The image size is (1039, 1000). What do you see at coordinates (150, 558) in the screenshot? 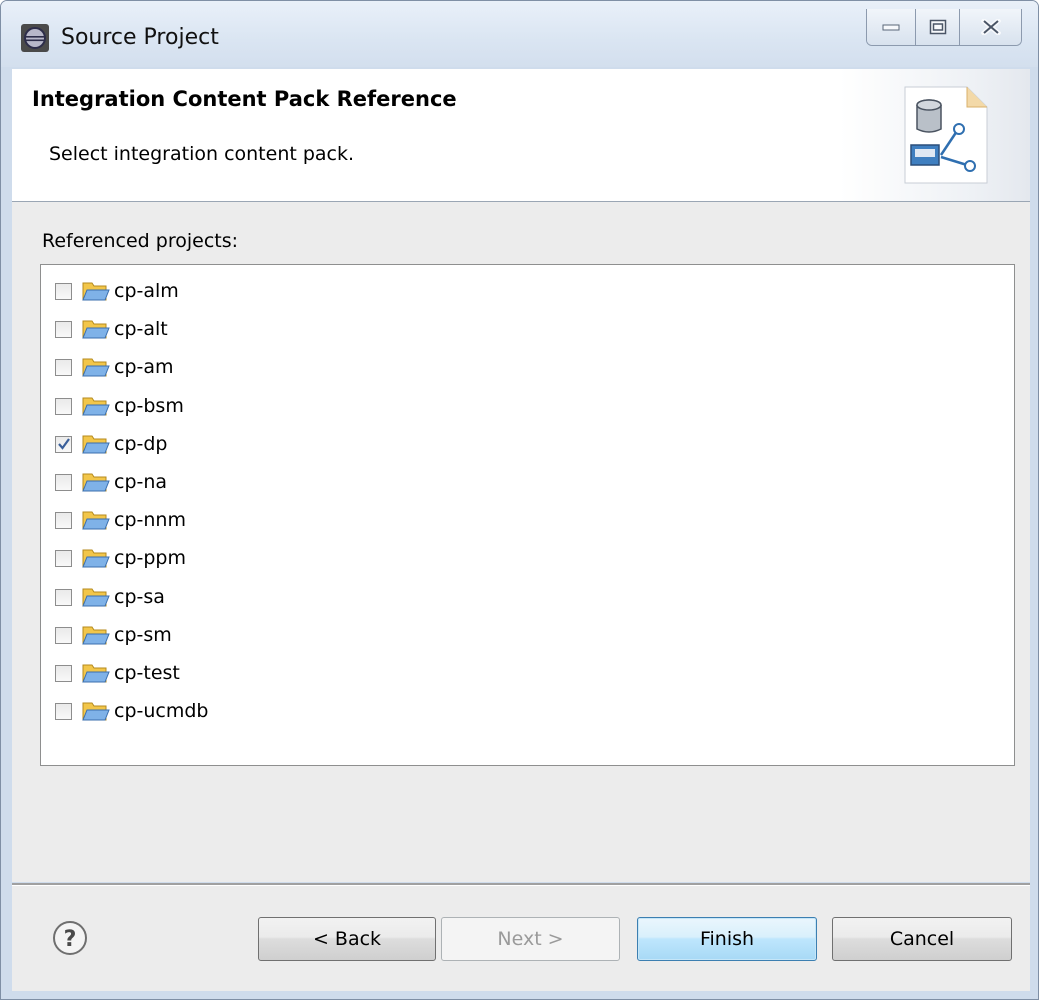
I see `project-label: cp-ppm` at bounding box center [150, 558].